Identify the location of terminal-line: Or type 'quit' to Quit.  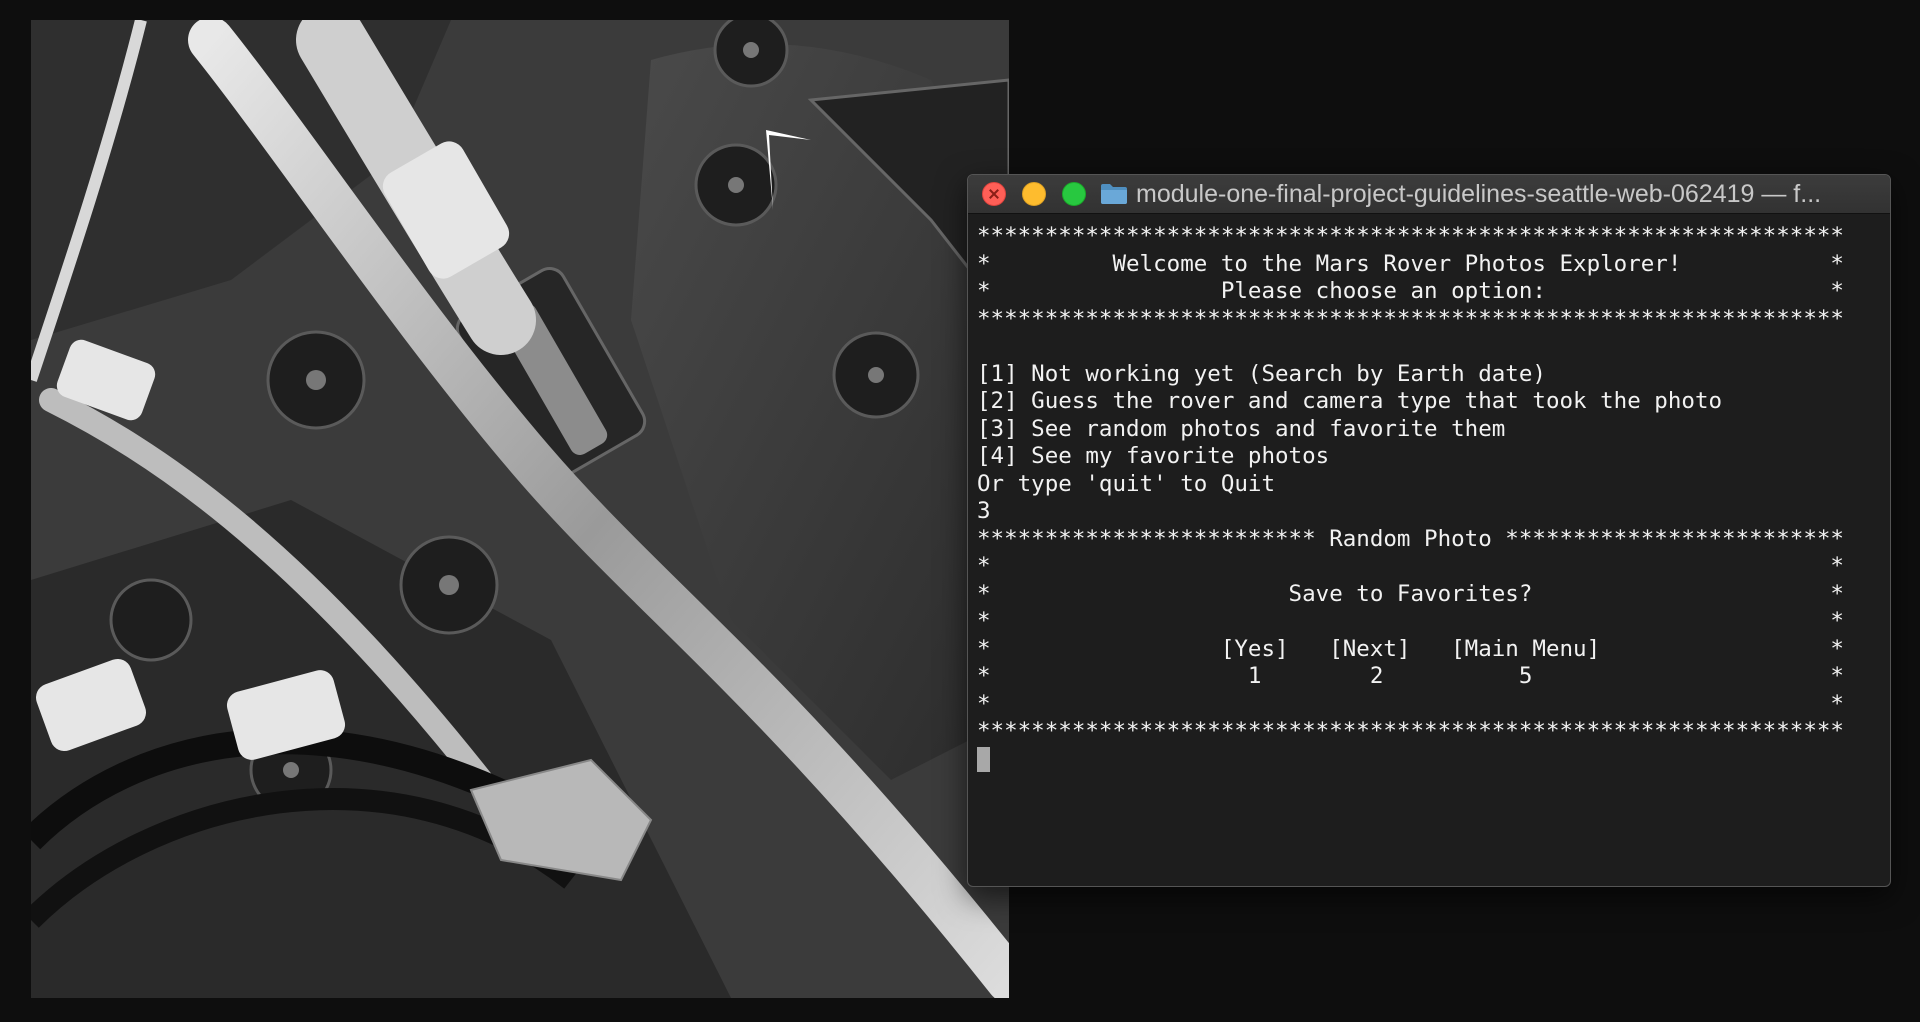
(1126, 483).